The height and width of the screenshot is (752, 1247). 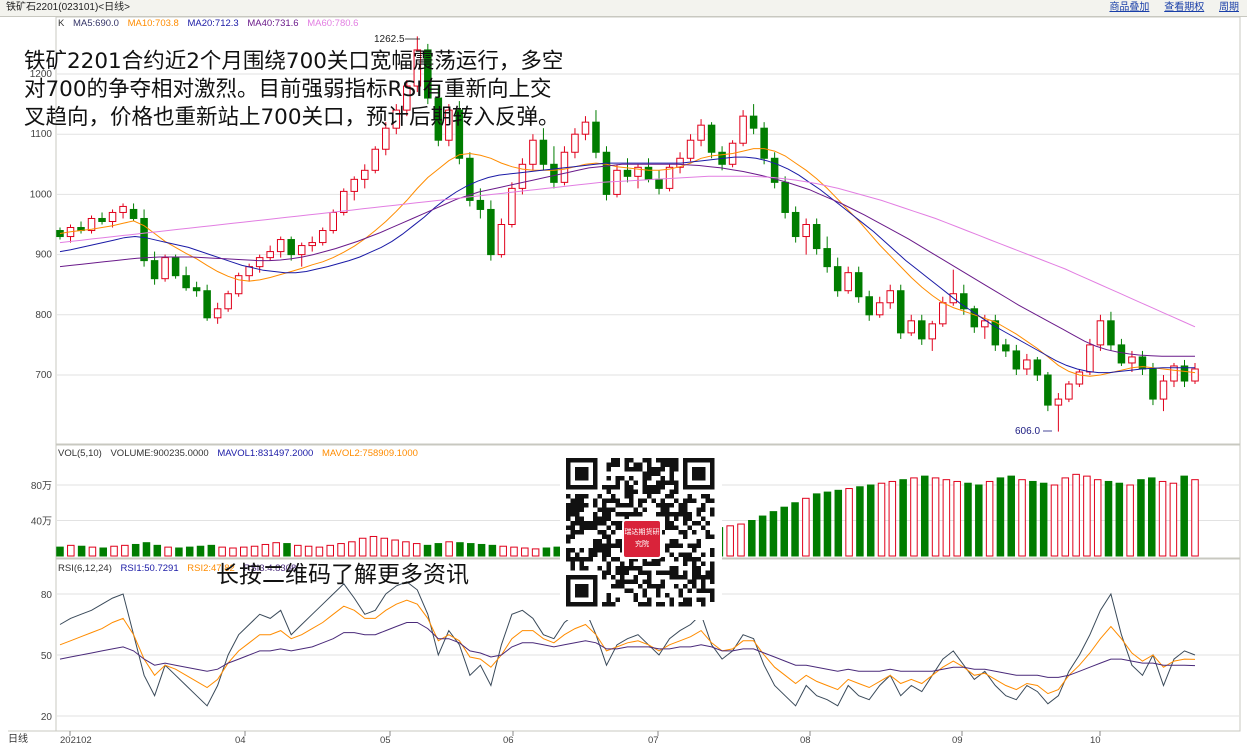 I want to click on legend-ma20: MA20:712.3, so click(x=213, y=23).